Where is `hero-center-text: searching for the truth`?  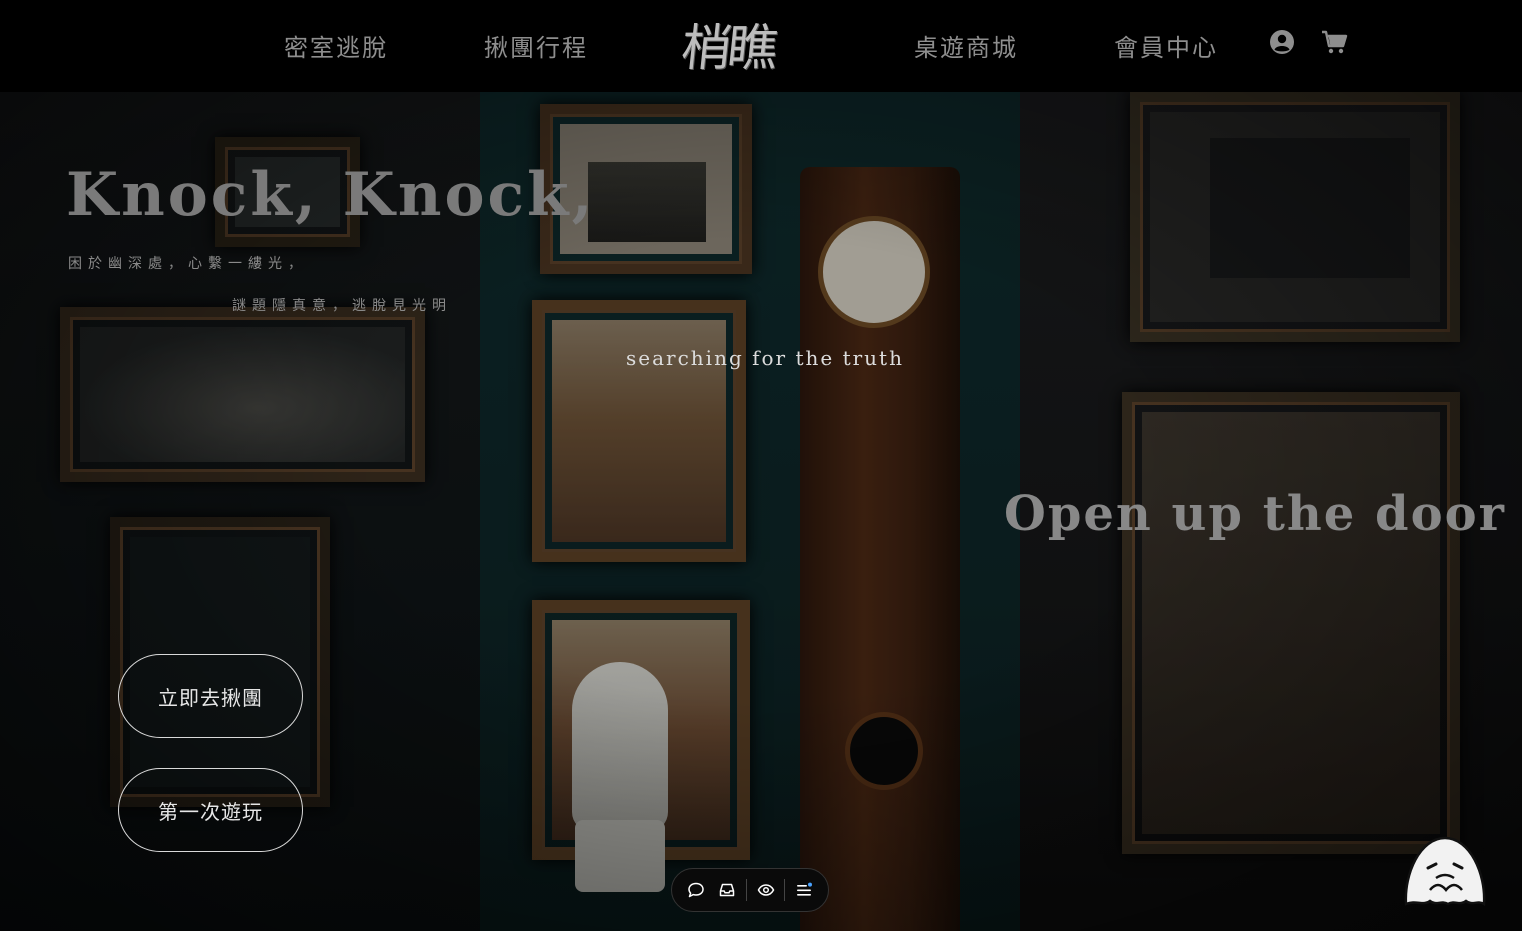 hero-center-text: searching for the truth is located at coordinates (765, 358).